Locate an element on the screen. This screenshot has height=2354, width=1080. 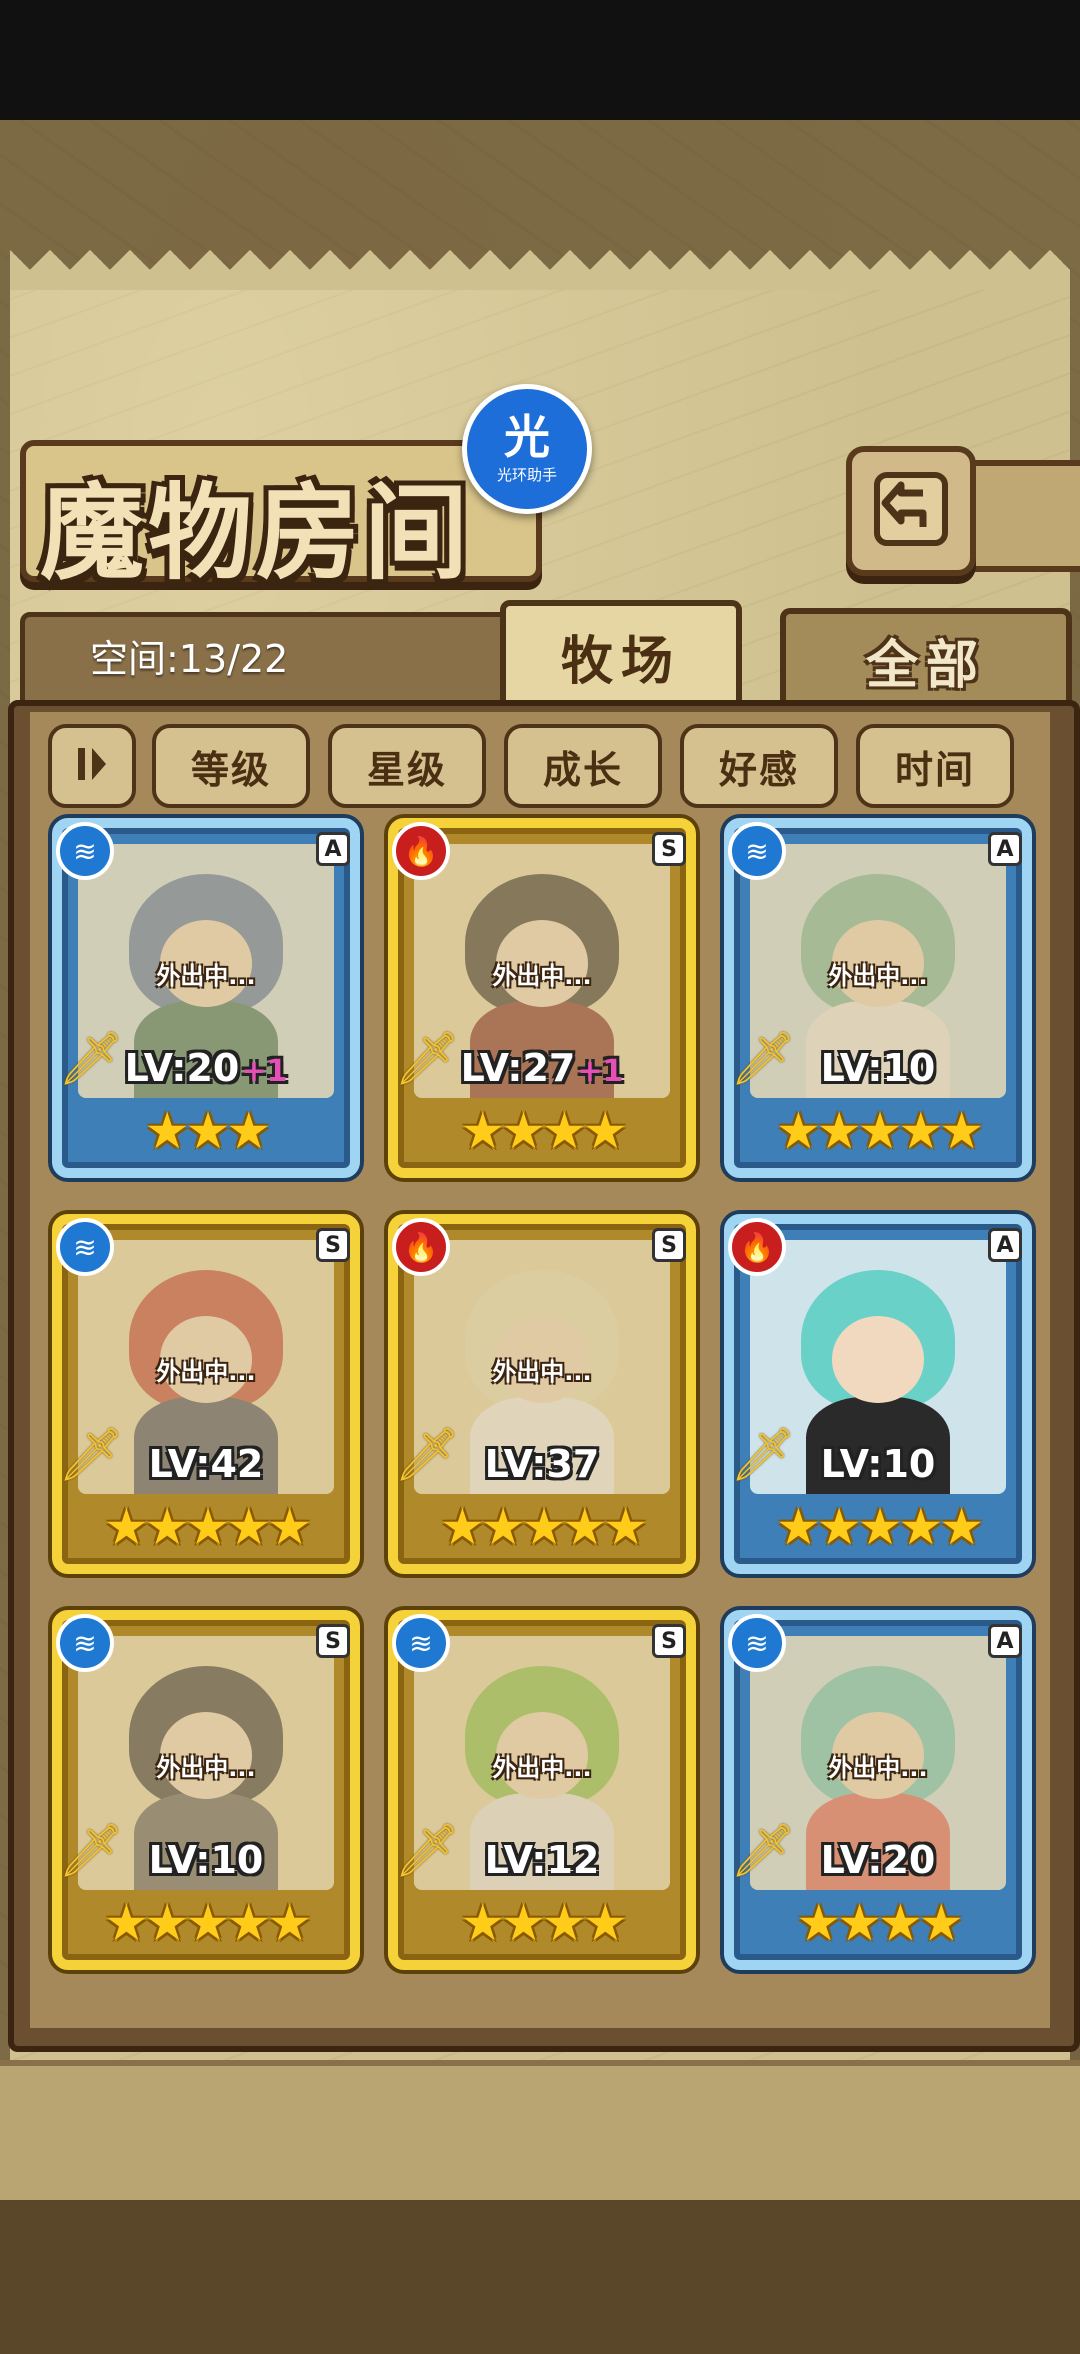
level-value: LV:12 is located at coordinates (542, 1860).